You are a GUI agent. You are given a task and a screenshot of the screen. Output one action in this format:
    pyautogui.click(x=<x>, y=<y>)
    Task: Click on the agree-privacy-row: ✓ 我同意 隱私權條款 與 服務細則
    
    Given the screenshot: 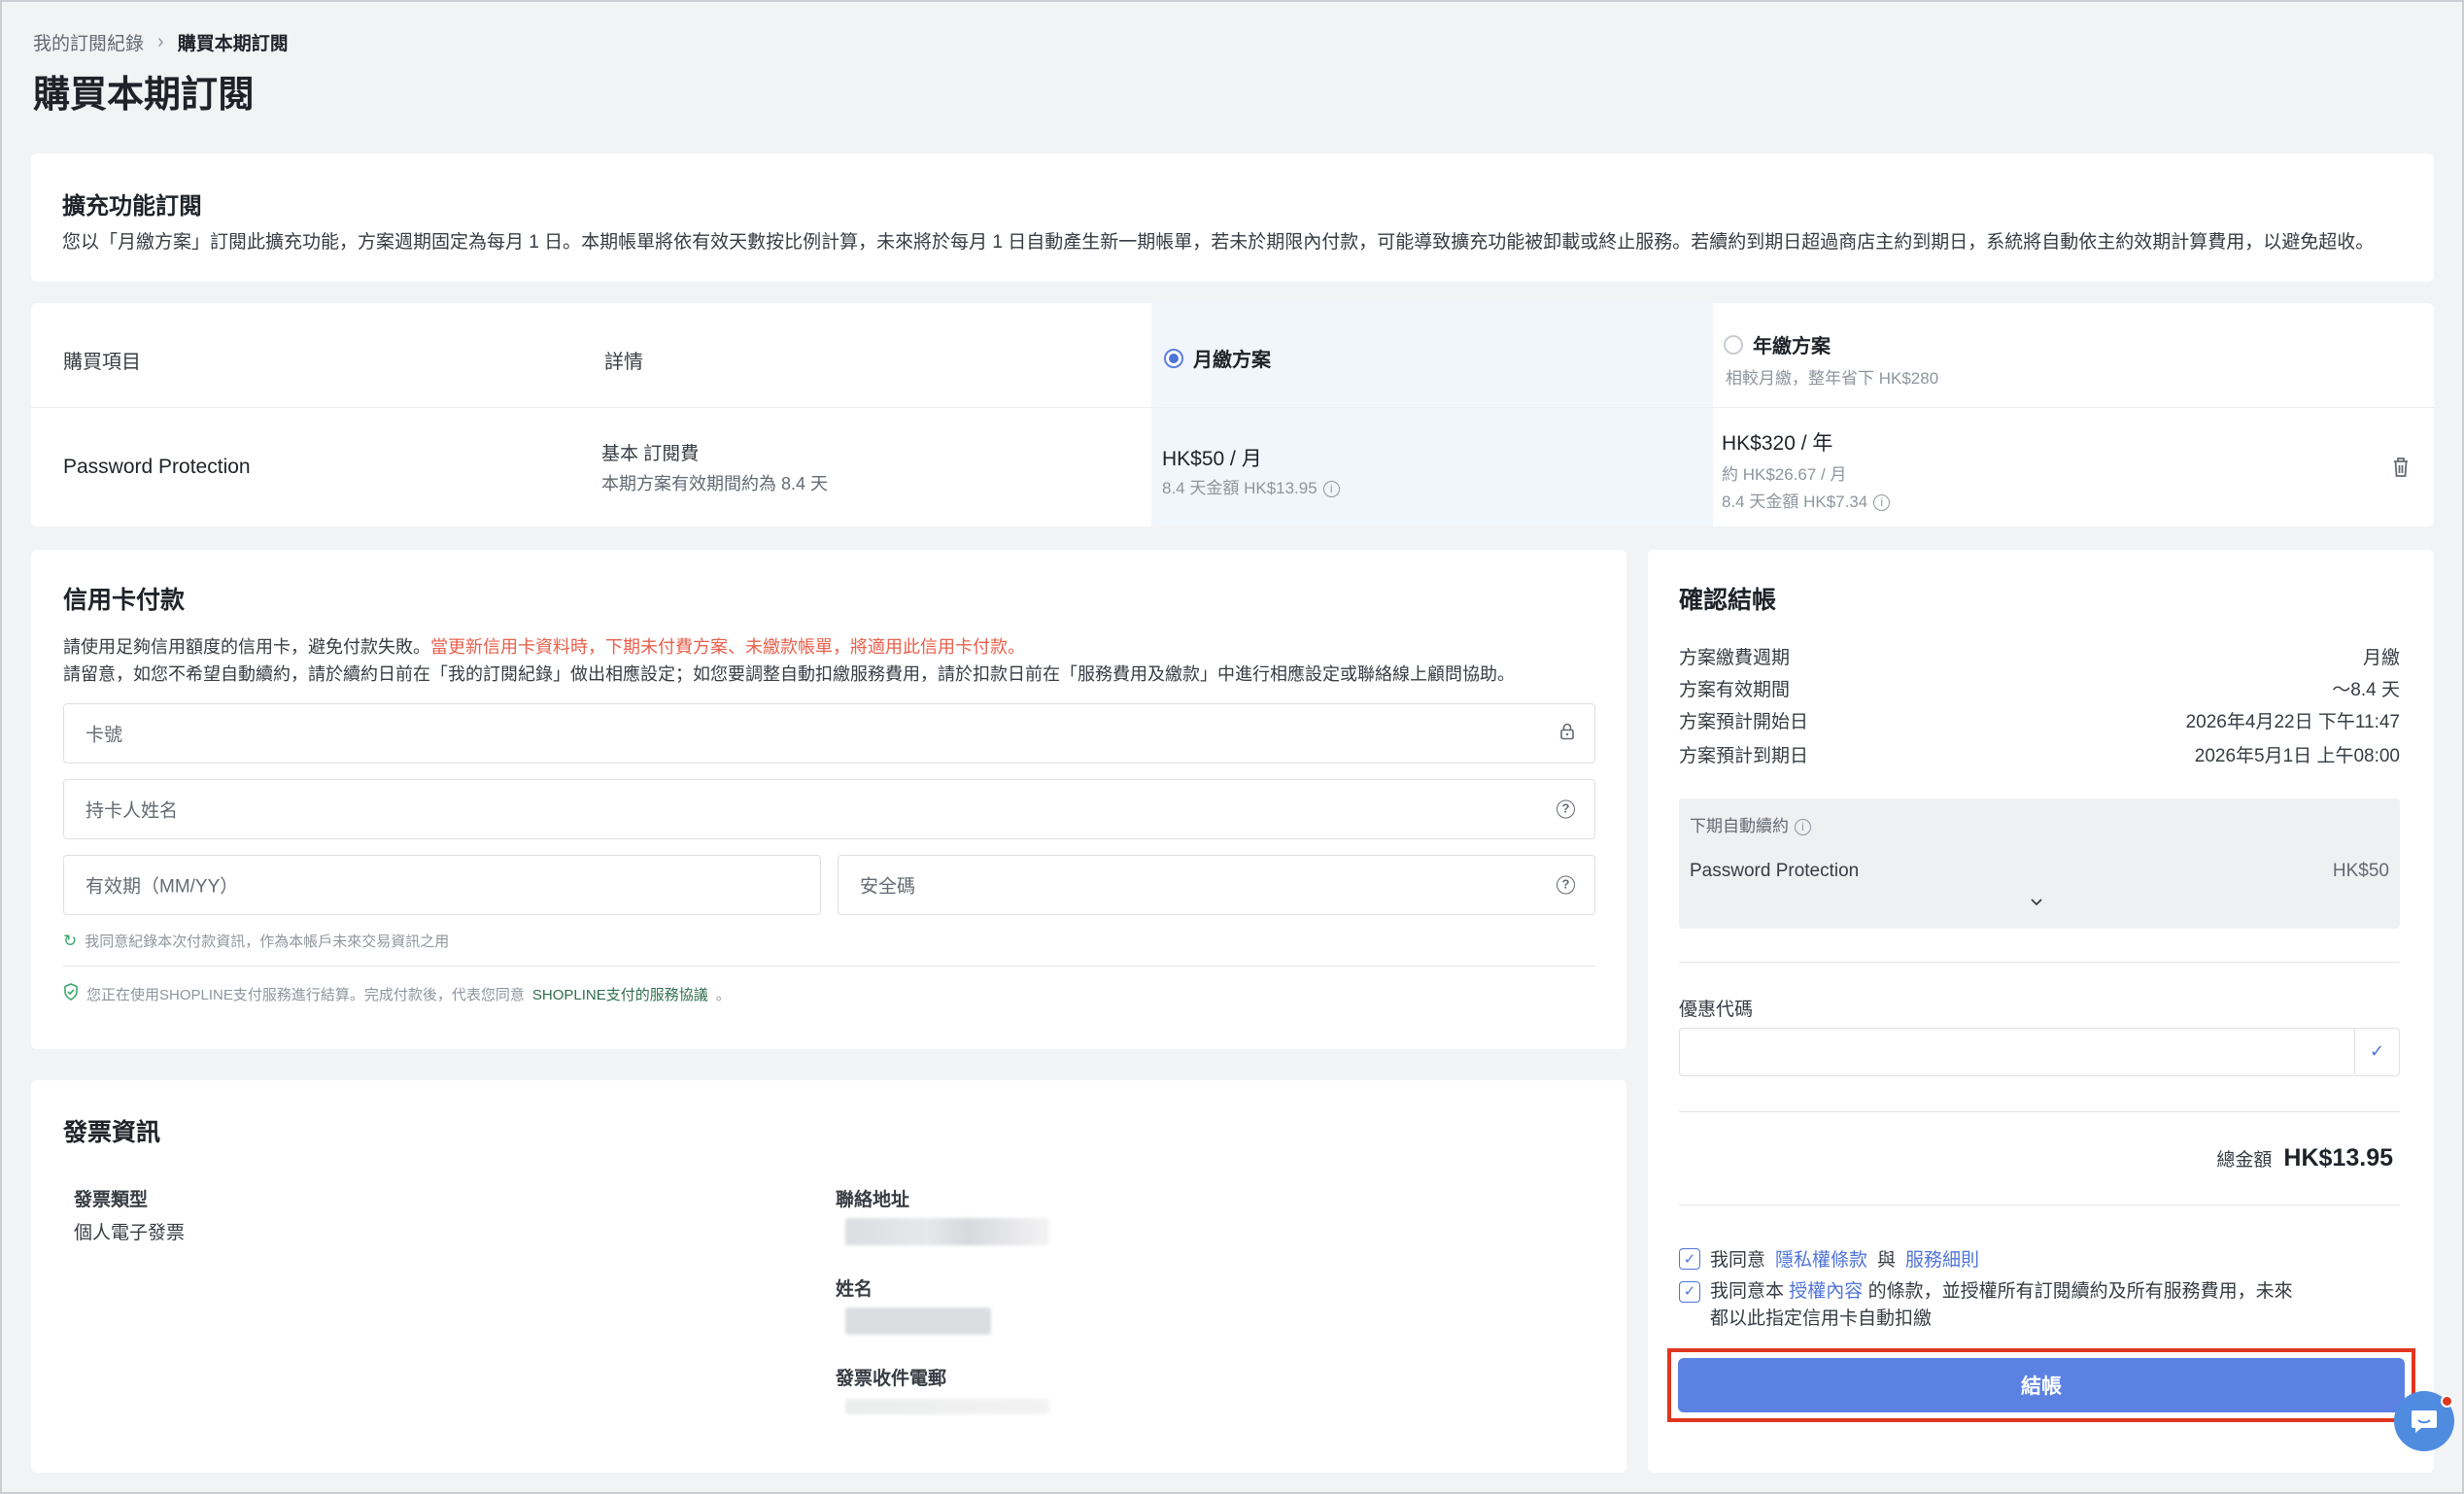 What is the action you would take?
    pyautogui.click(x=1829, y=1258)
    